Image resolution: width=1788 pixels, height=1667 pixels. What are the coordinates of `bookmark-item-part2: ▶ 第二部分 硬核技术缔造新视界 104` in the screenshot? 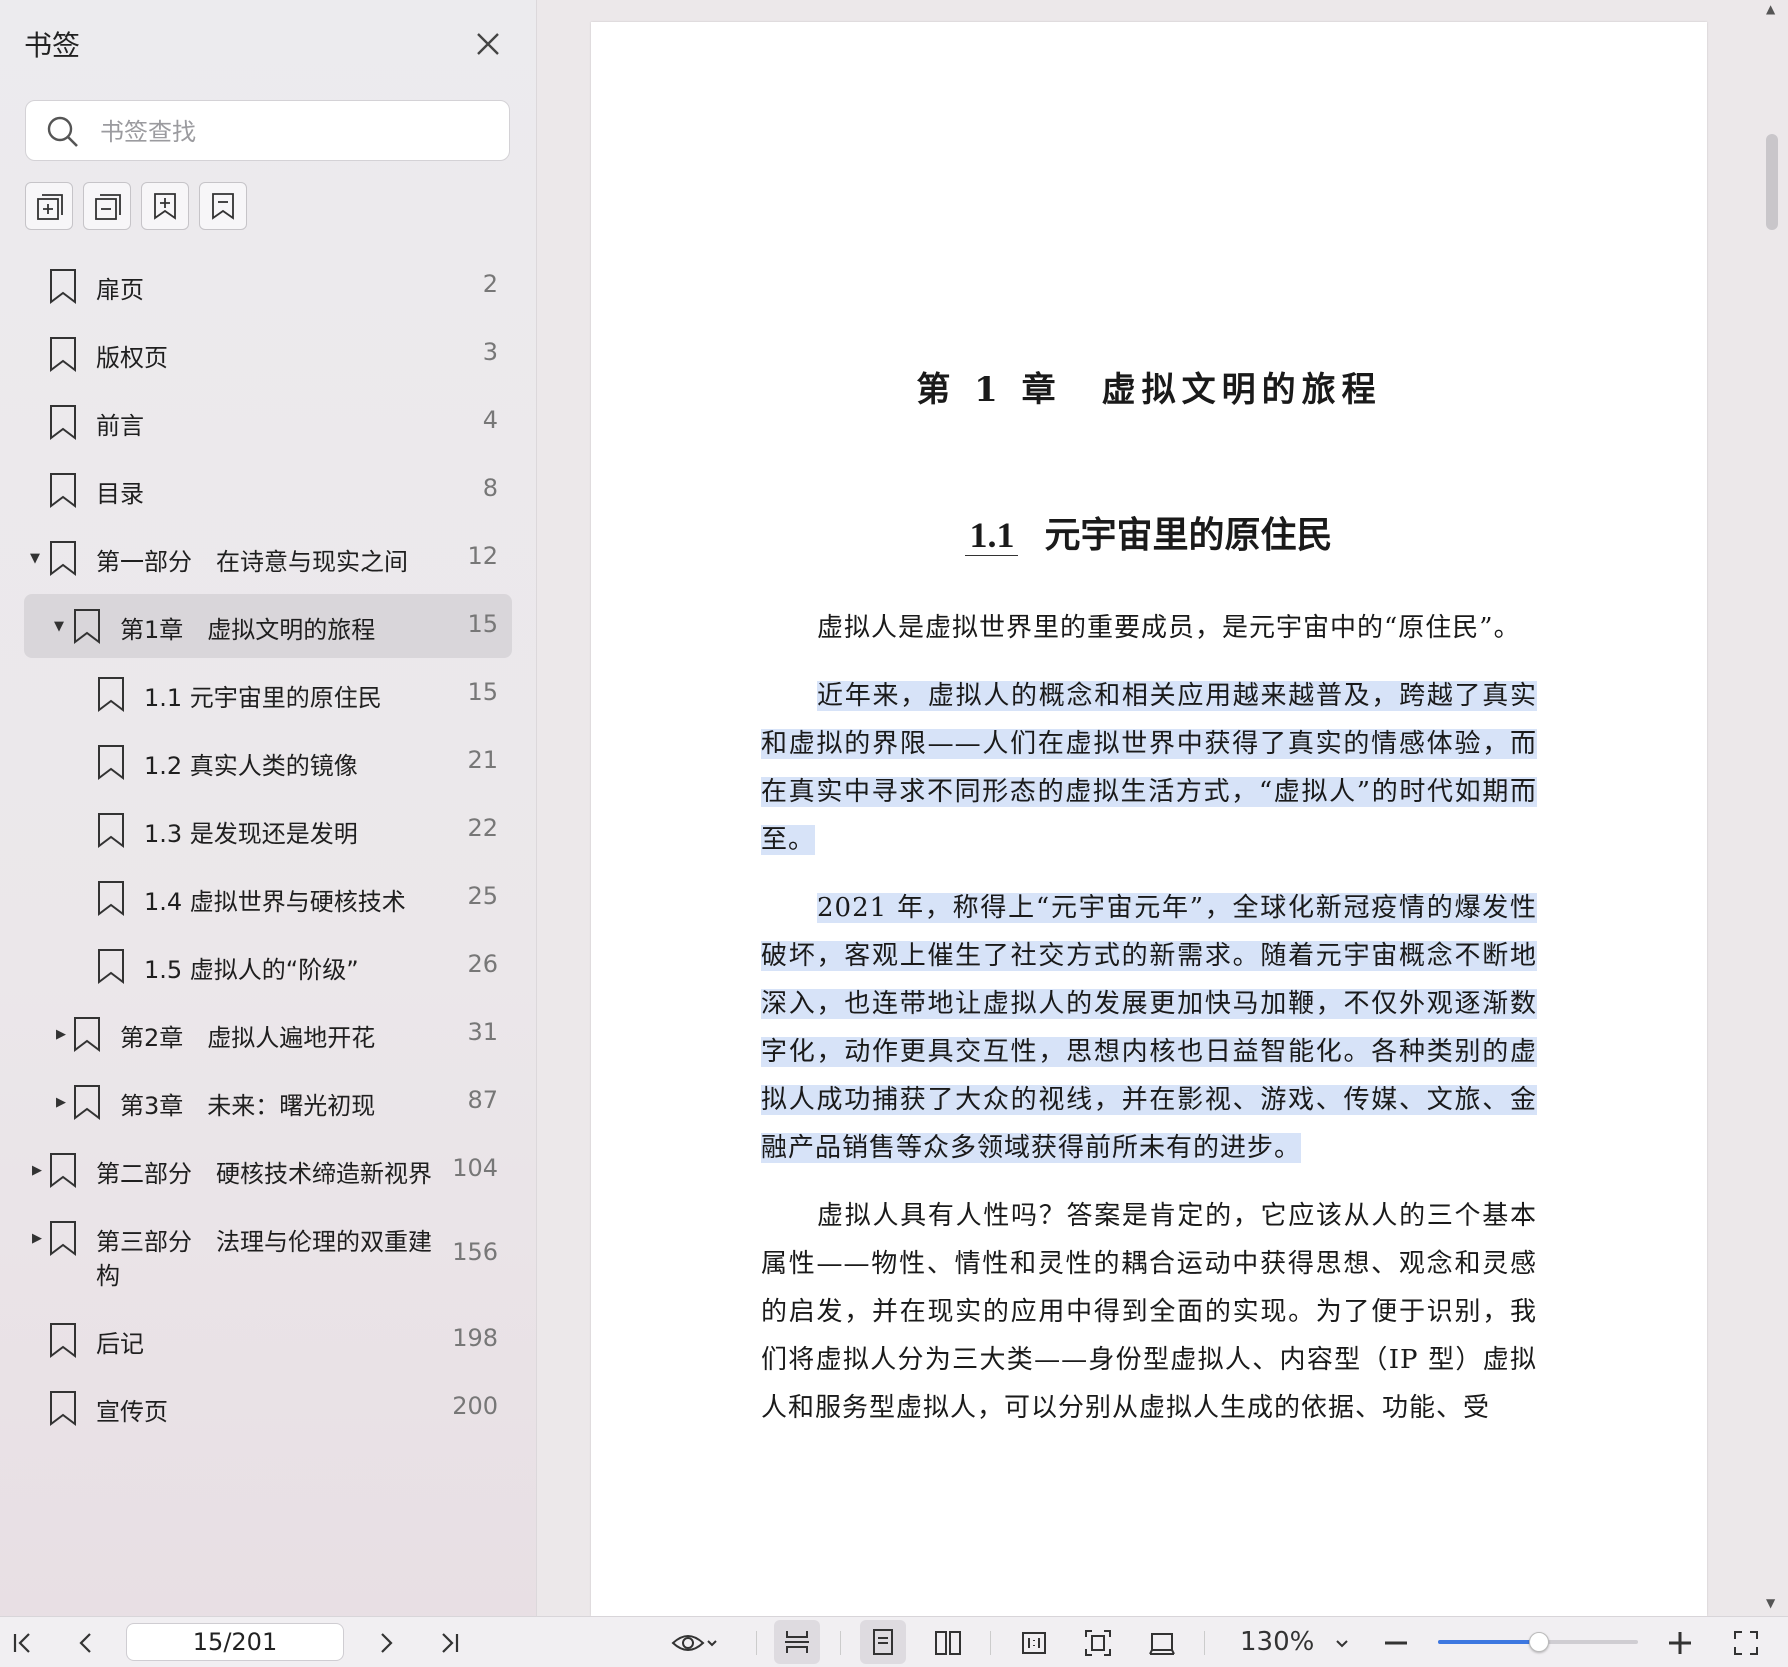 It's located at (268, 1172).